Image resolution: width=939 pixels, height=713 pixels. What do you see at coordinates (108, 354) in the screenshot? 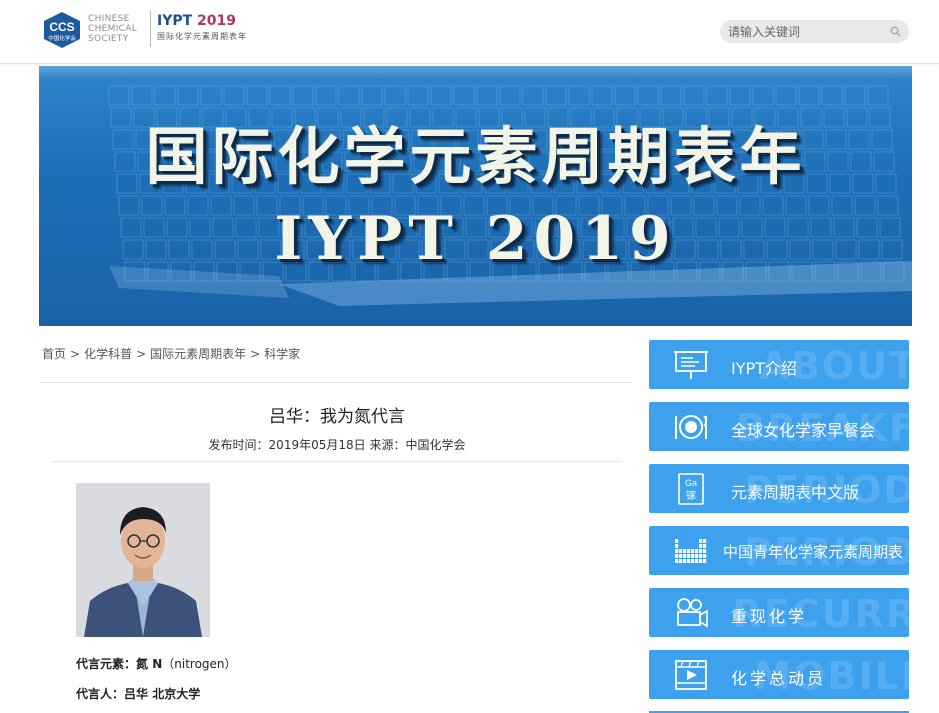
I see `breadcrumb-science: 化学科普` at bounding box center [108, 354].